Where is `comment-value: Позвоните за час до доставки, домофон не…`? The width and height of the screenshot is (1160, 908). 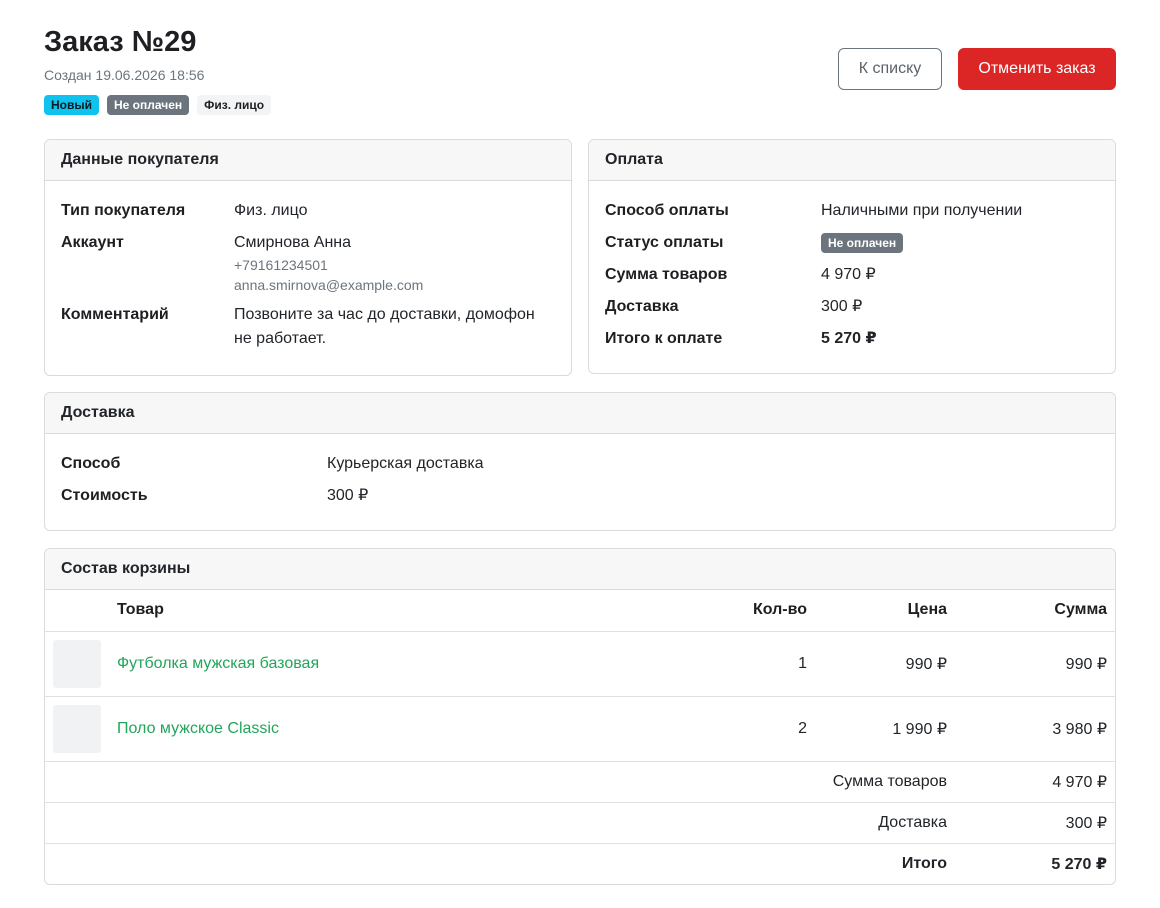 comment-value: Позвоните за час до доставки, домофон не… is located at coordinates (384, 326).